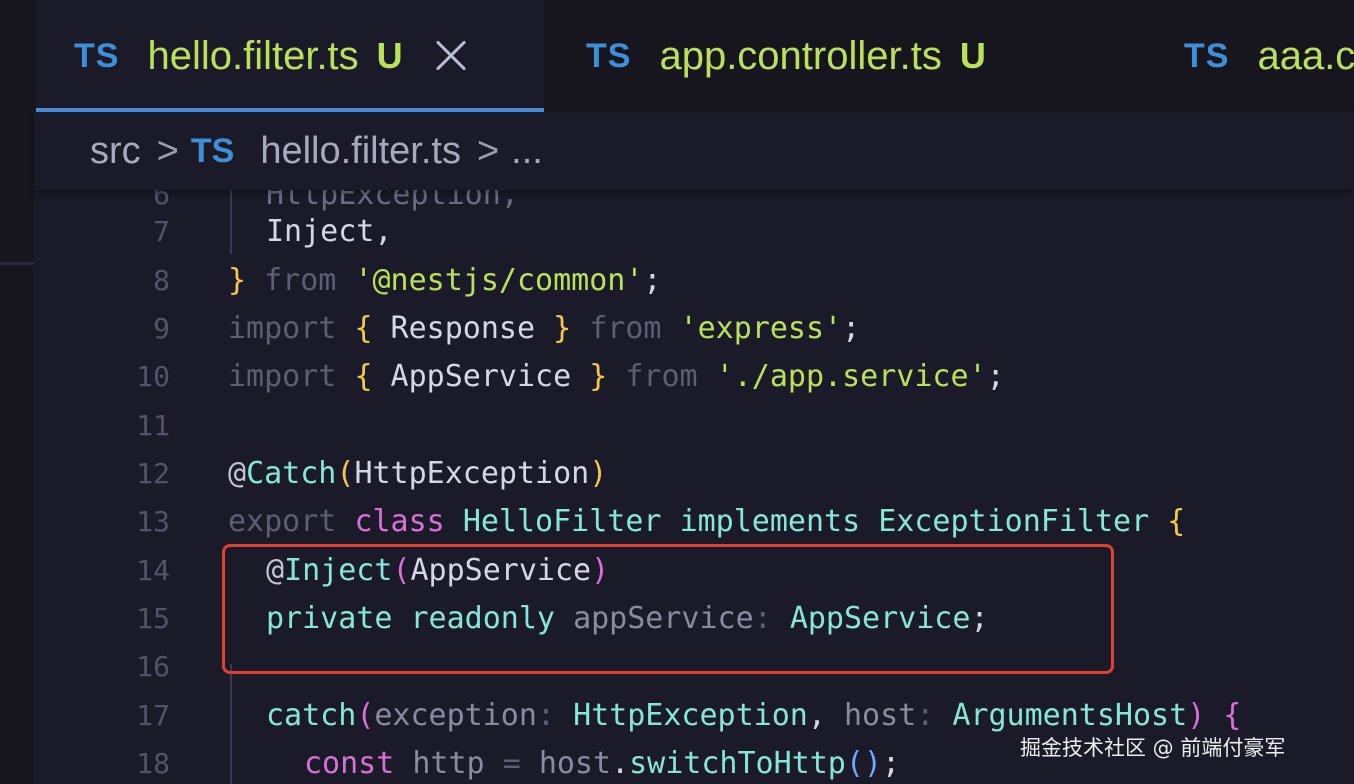  What do you see at coordinates (392, 201) in the screenshot?
I see `line-text: HttpException,` at bounding box center [392, 201].